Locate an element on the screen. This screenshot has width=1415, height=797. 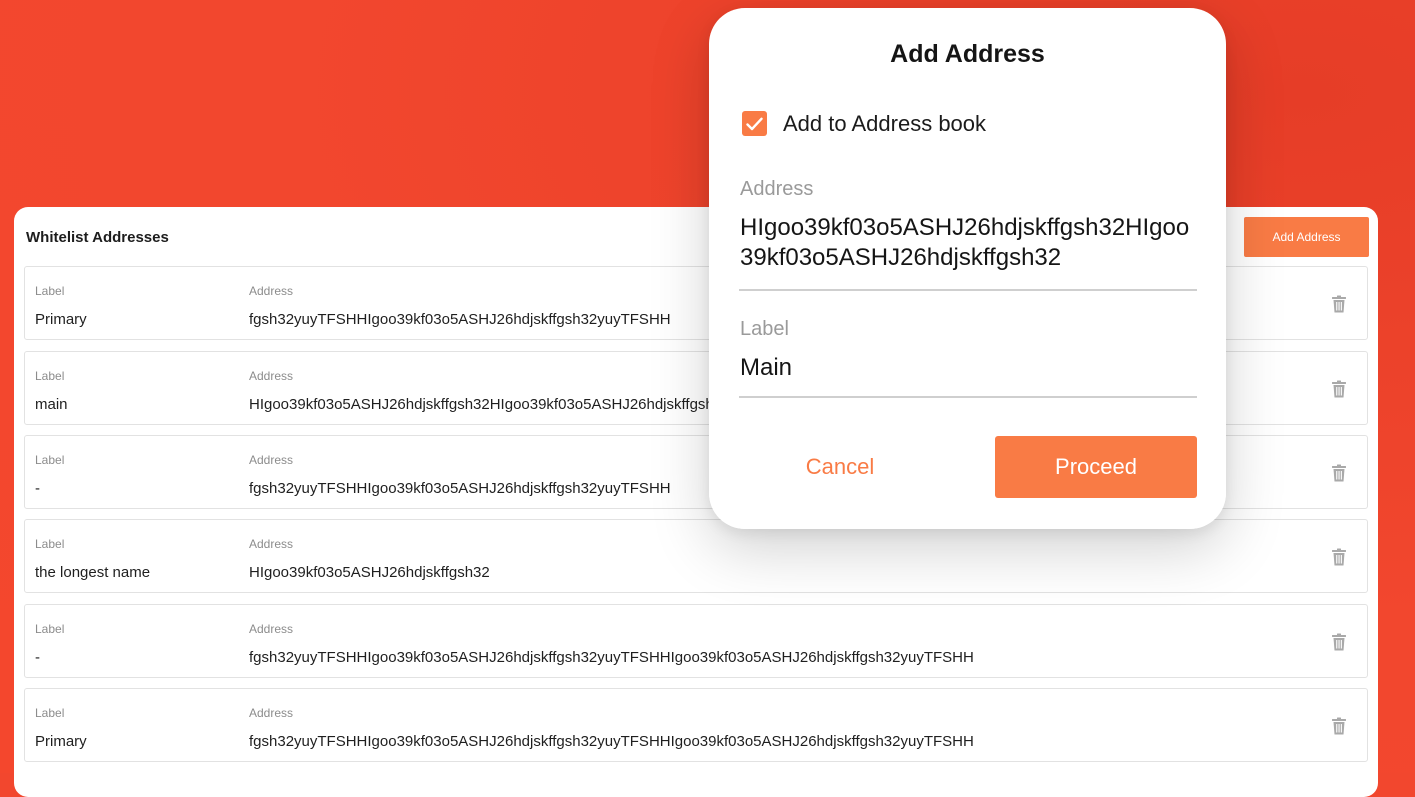
check-icon is located at coordinates (754, 123).